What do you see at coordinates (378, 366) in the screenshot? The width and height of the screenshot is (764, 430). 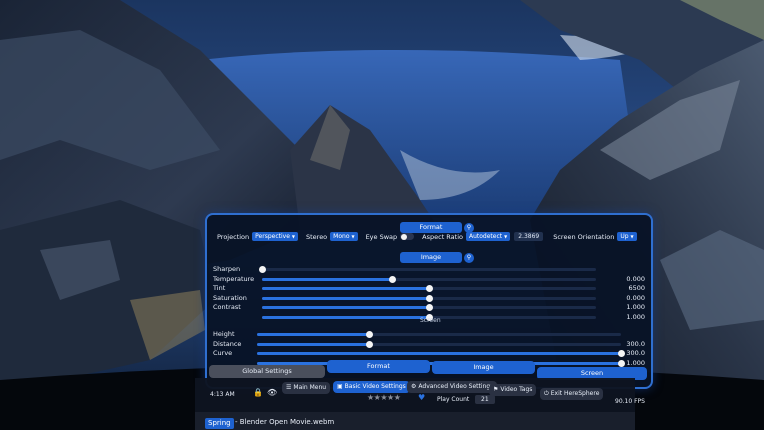 I see `tab-format: Format` at bounding box center [378, 366].